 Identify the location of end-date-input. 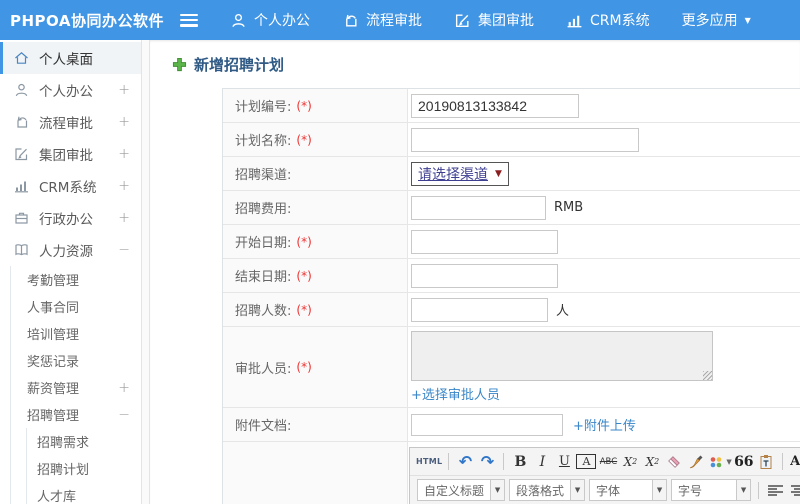
(484, 275).